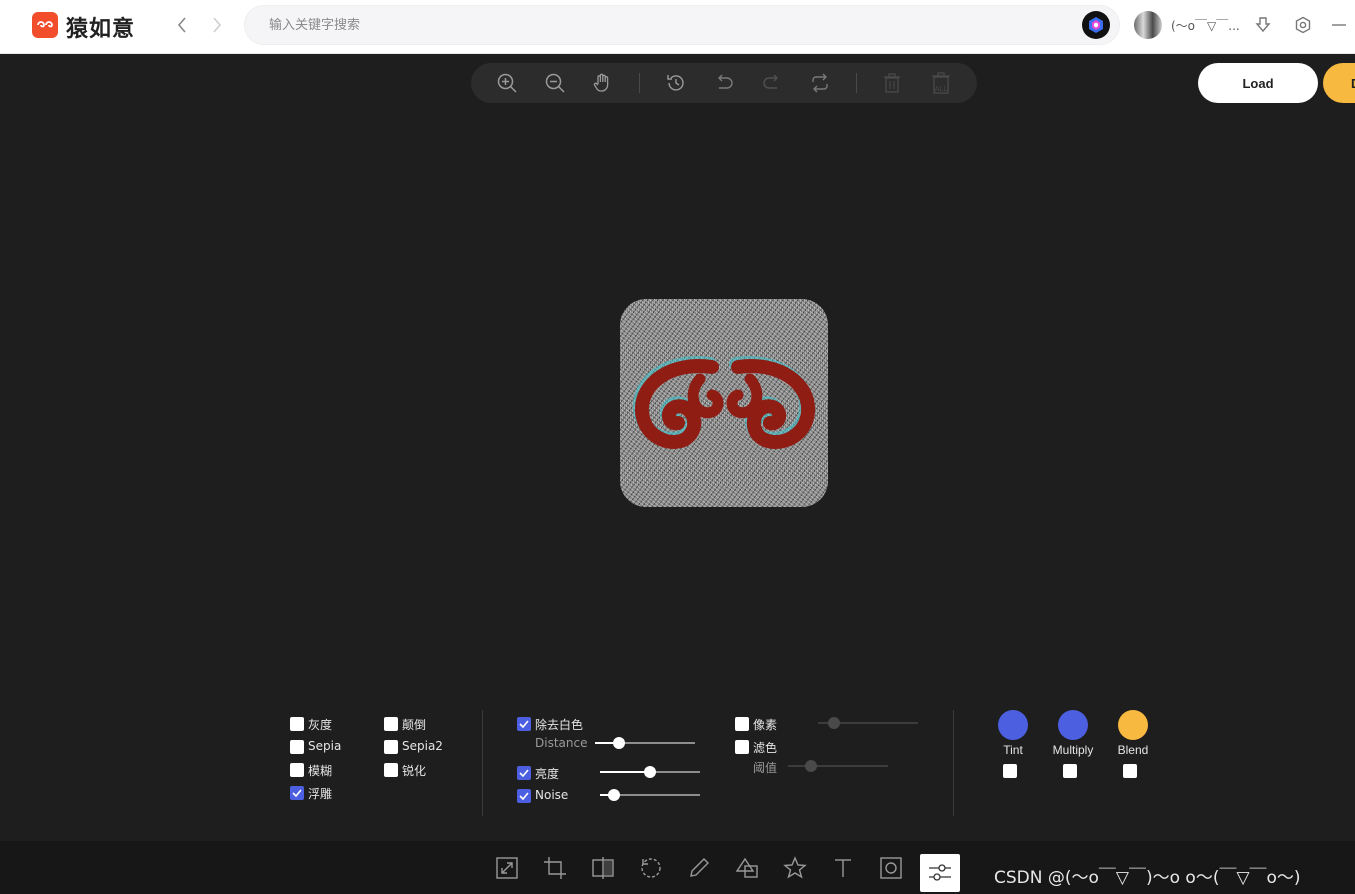 The height and width of the screenshot is (894, 1355). What do you see at coordinates (843, 868) in the screenshot?
I see `text-icon` at bounding box center [843, 868].